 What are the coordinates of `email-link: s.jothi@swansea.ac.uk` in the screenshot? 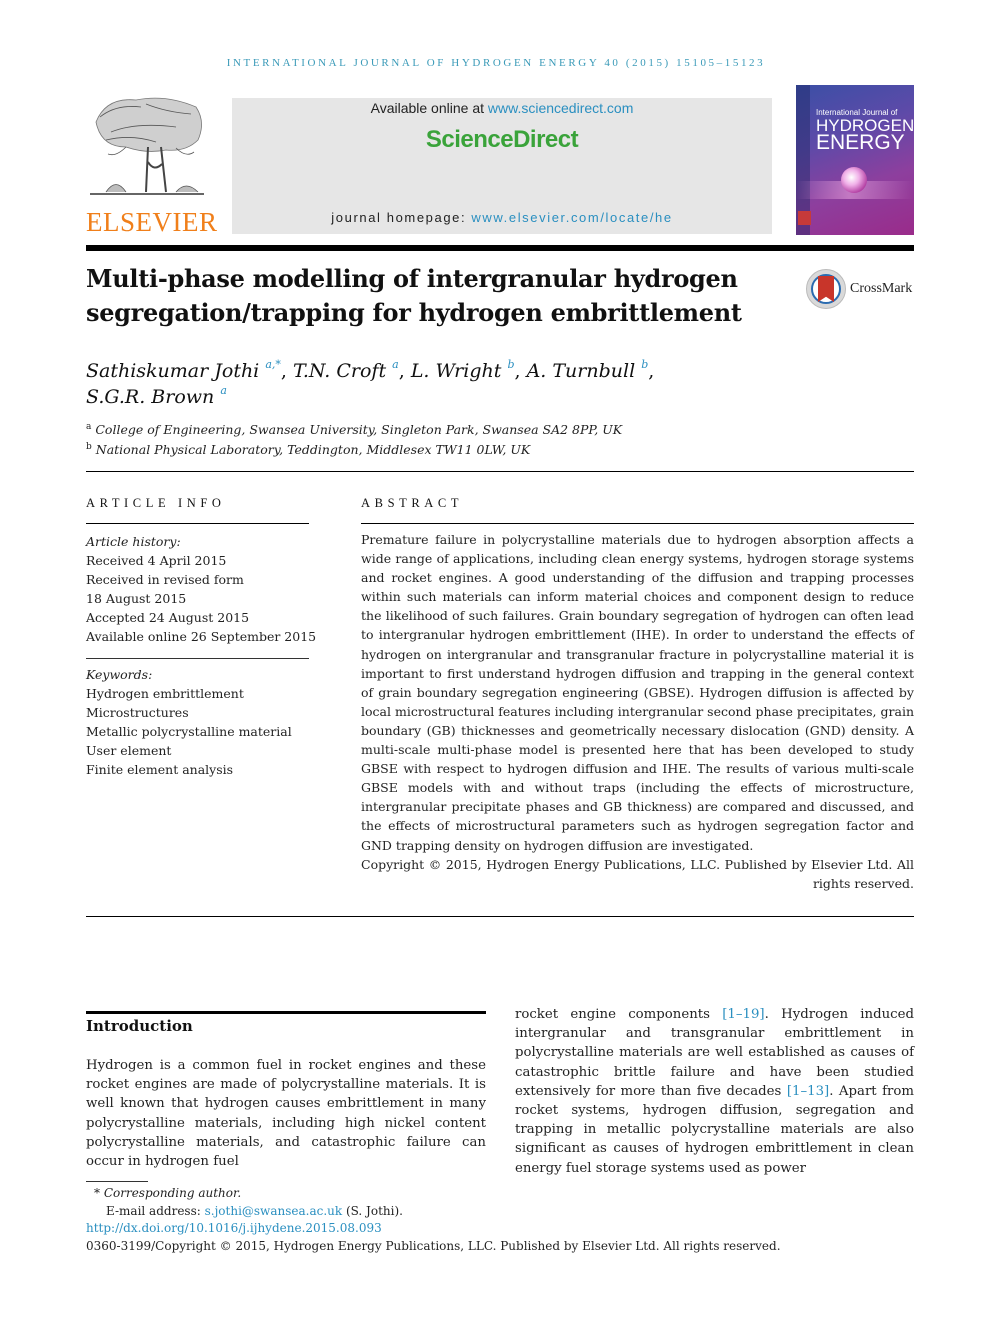 It's located at (274, 1211).